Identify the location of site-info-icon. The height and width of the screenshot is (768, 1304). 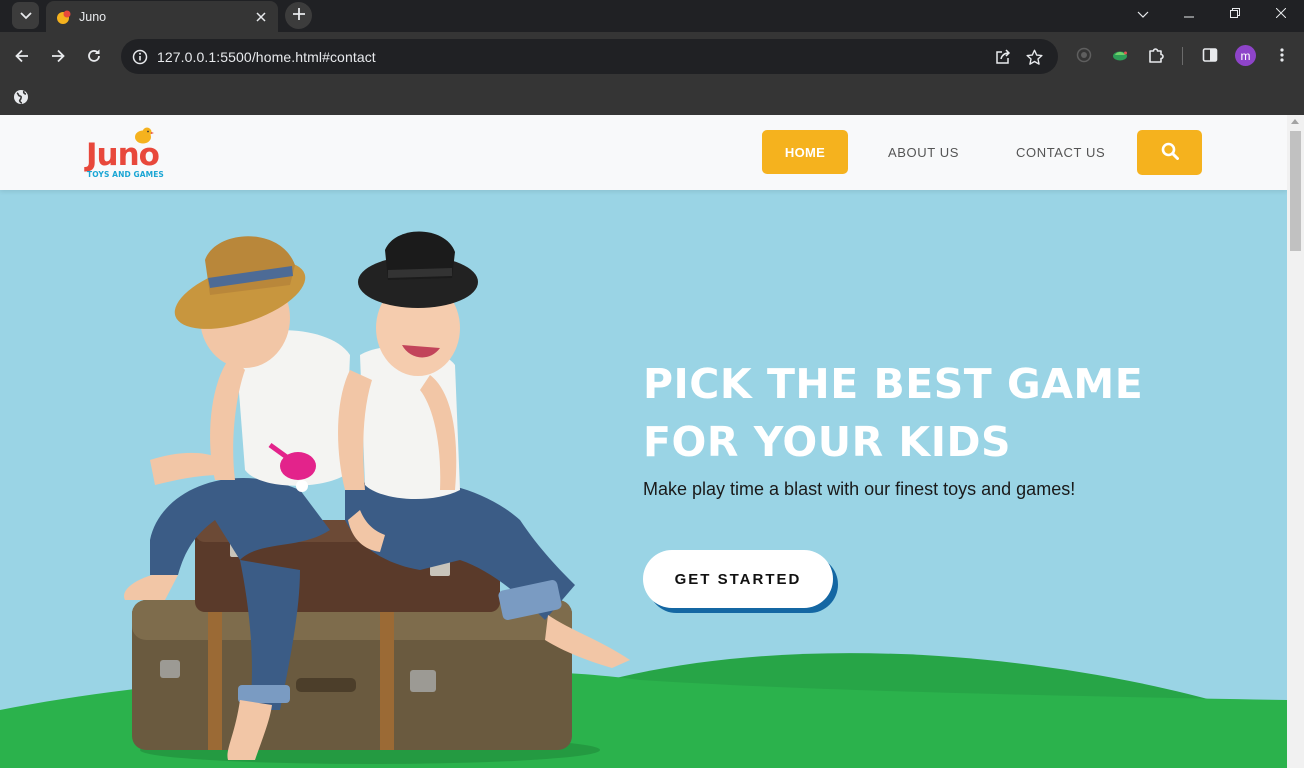
(140, 57).